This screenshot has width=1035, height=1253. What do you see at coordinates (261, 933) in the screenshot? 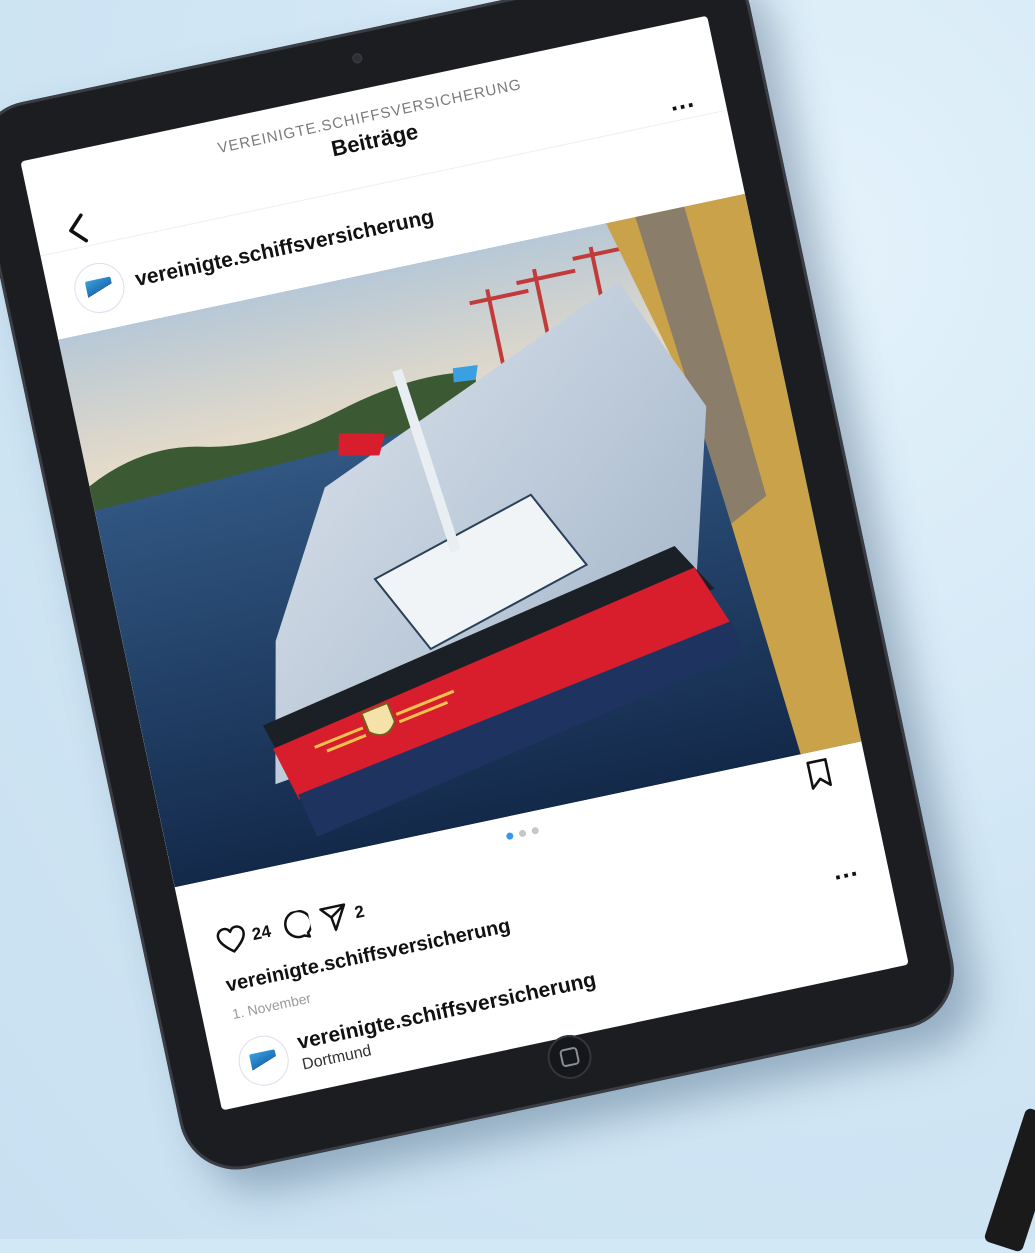
I see `like-count: 24` at bounding box center [261, 933].